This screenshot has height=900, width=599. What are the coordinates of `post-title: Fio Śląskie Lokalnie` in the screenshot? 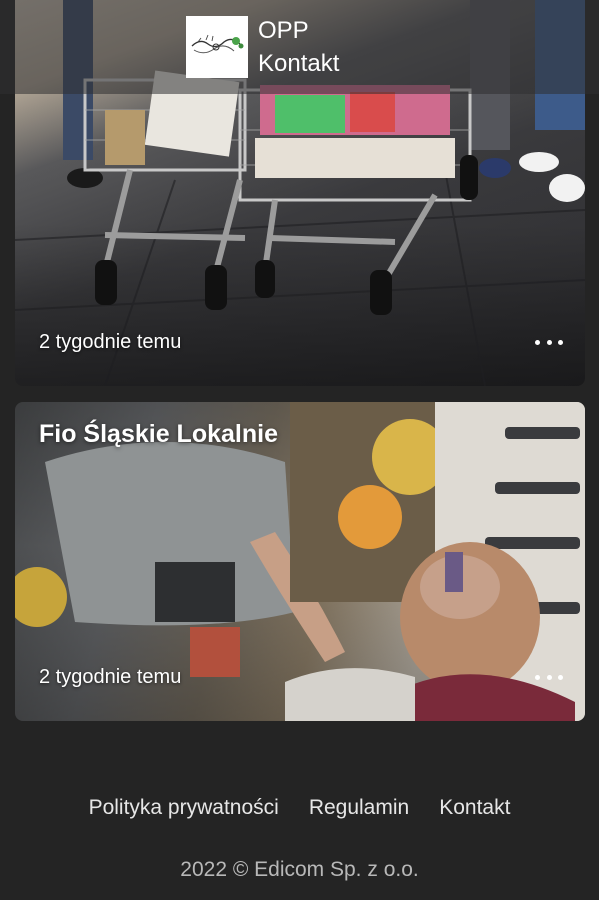 It's located at (158, 434).